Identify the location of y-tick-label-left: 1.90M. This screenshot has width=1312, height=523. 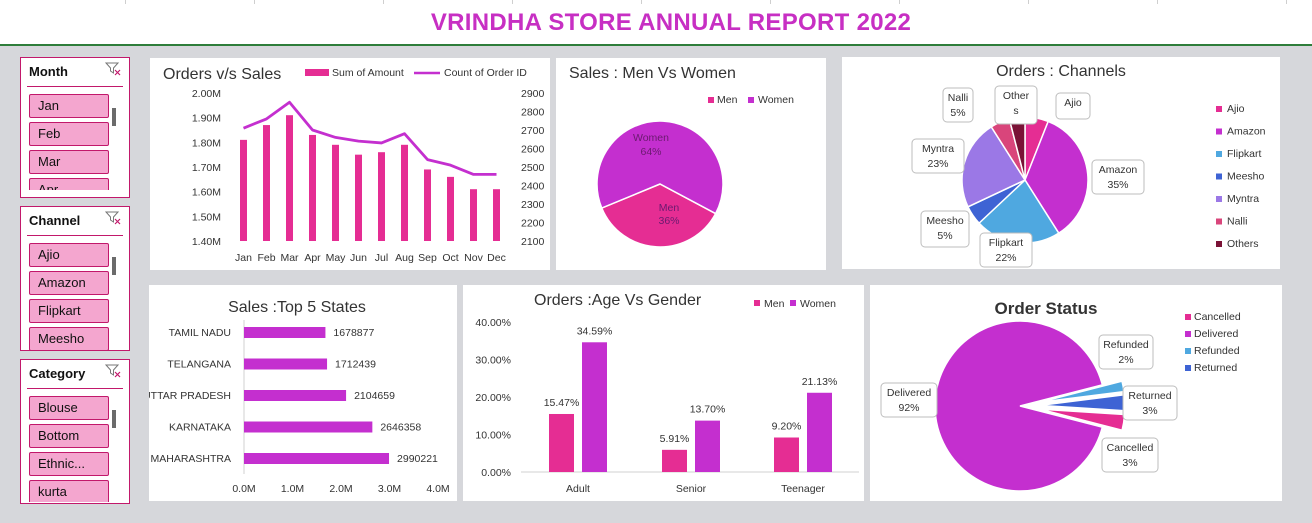
(206, 119).